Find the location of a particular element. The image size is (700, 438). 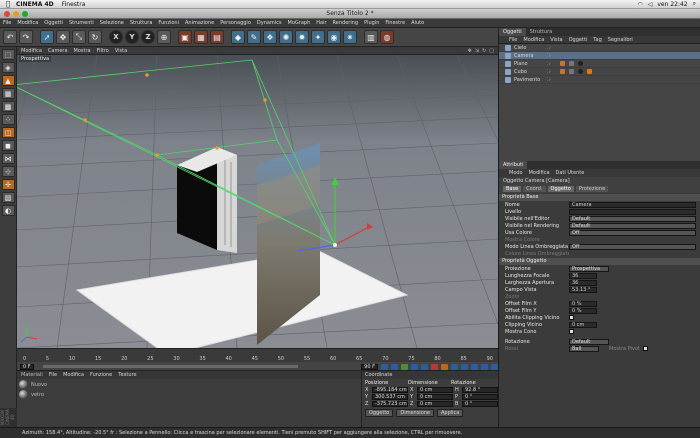

film-offset-x-field: 0 % is located at coordinates (583, 303).